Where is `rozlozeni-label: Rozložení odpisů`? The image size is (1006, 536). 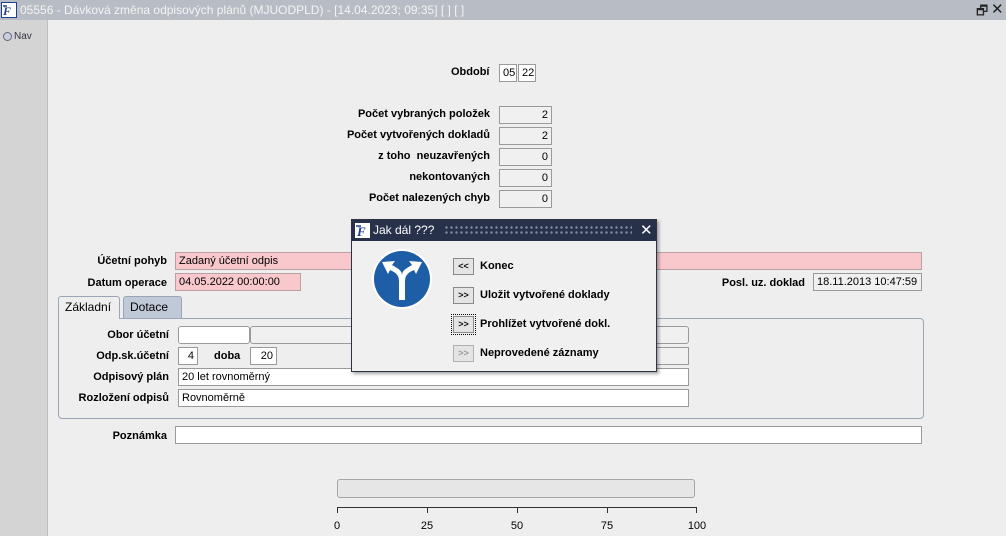
rozlozeni-label: Rozložení odpisů is located at coordinates (123, 398).